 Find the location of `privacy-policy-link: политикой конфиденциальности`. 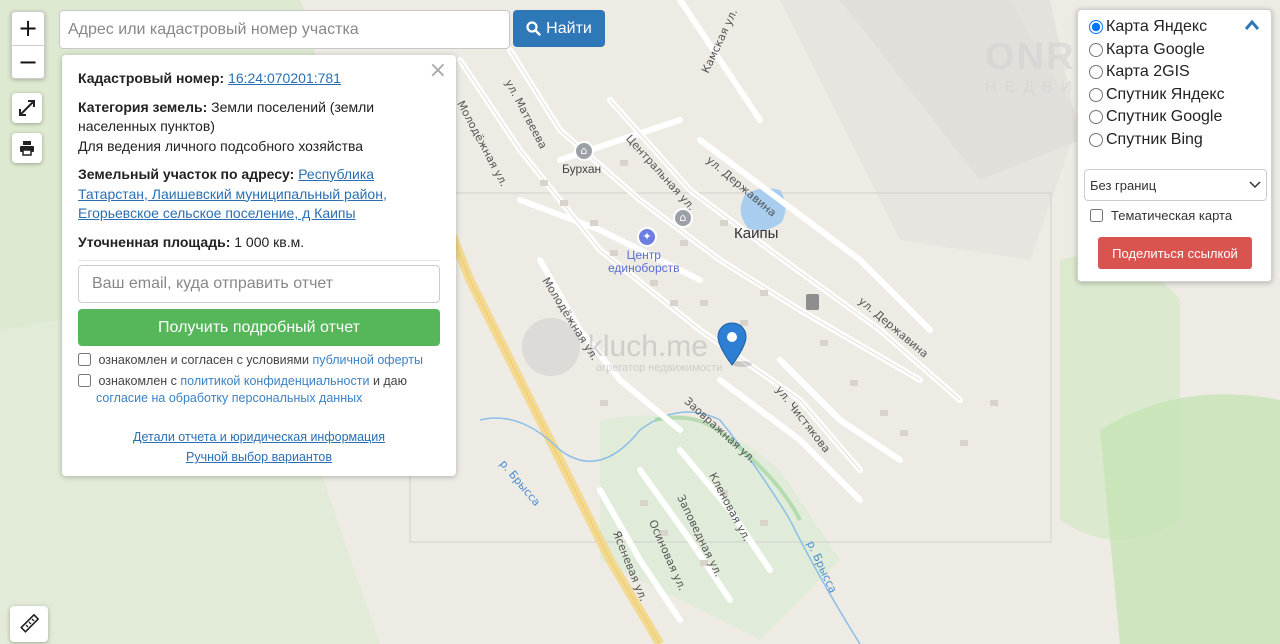

privacy-policy-link: политикой конфиденциальности is located at coordinates (274, 381).